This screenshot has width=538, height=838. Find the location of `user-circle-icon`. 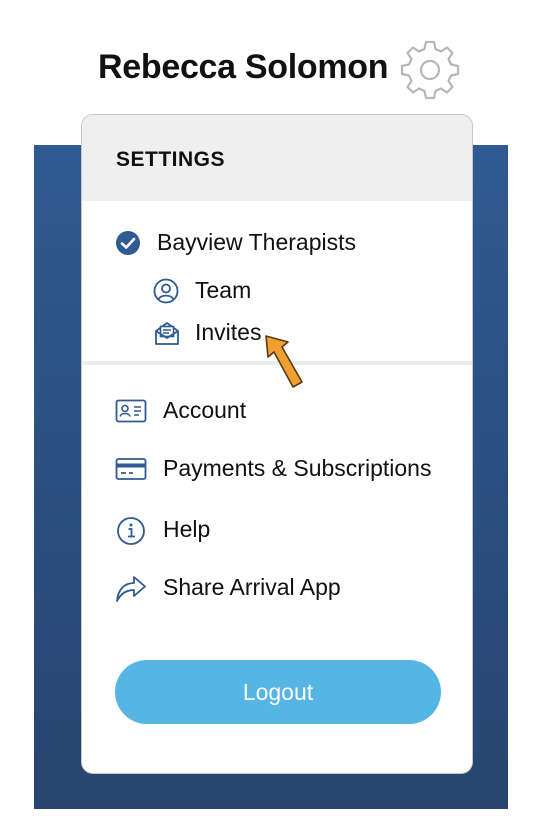

user-circle-icon is located at coordinates (166, 291).